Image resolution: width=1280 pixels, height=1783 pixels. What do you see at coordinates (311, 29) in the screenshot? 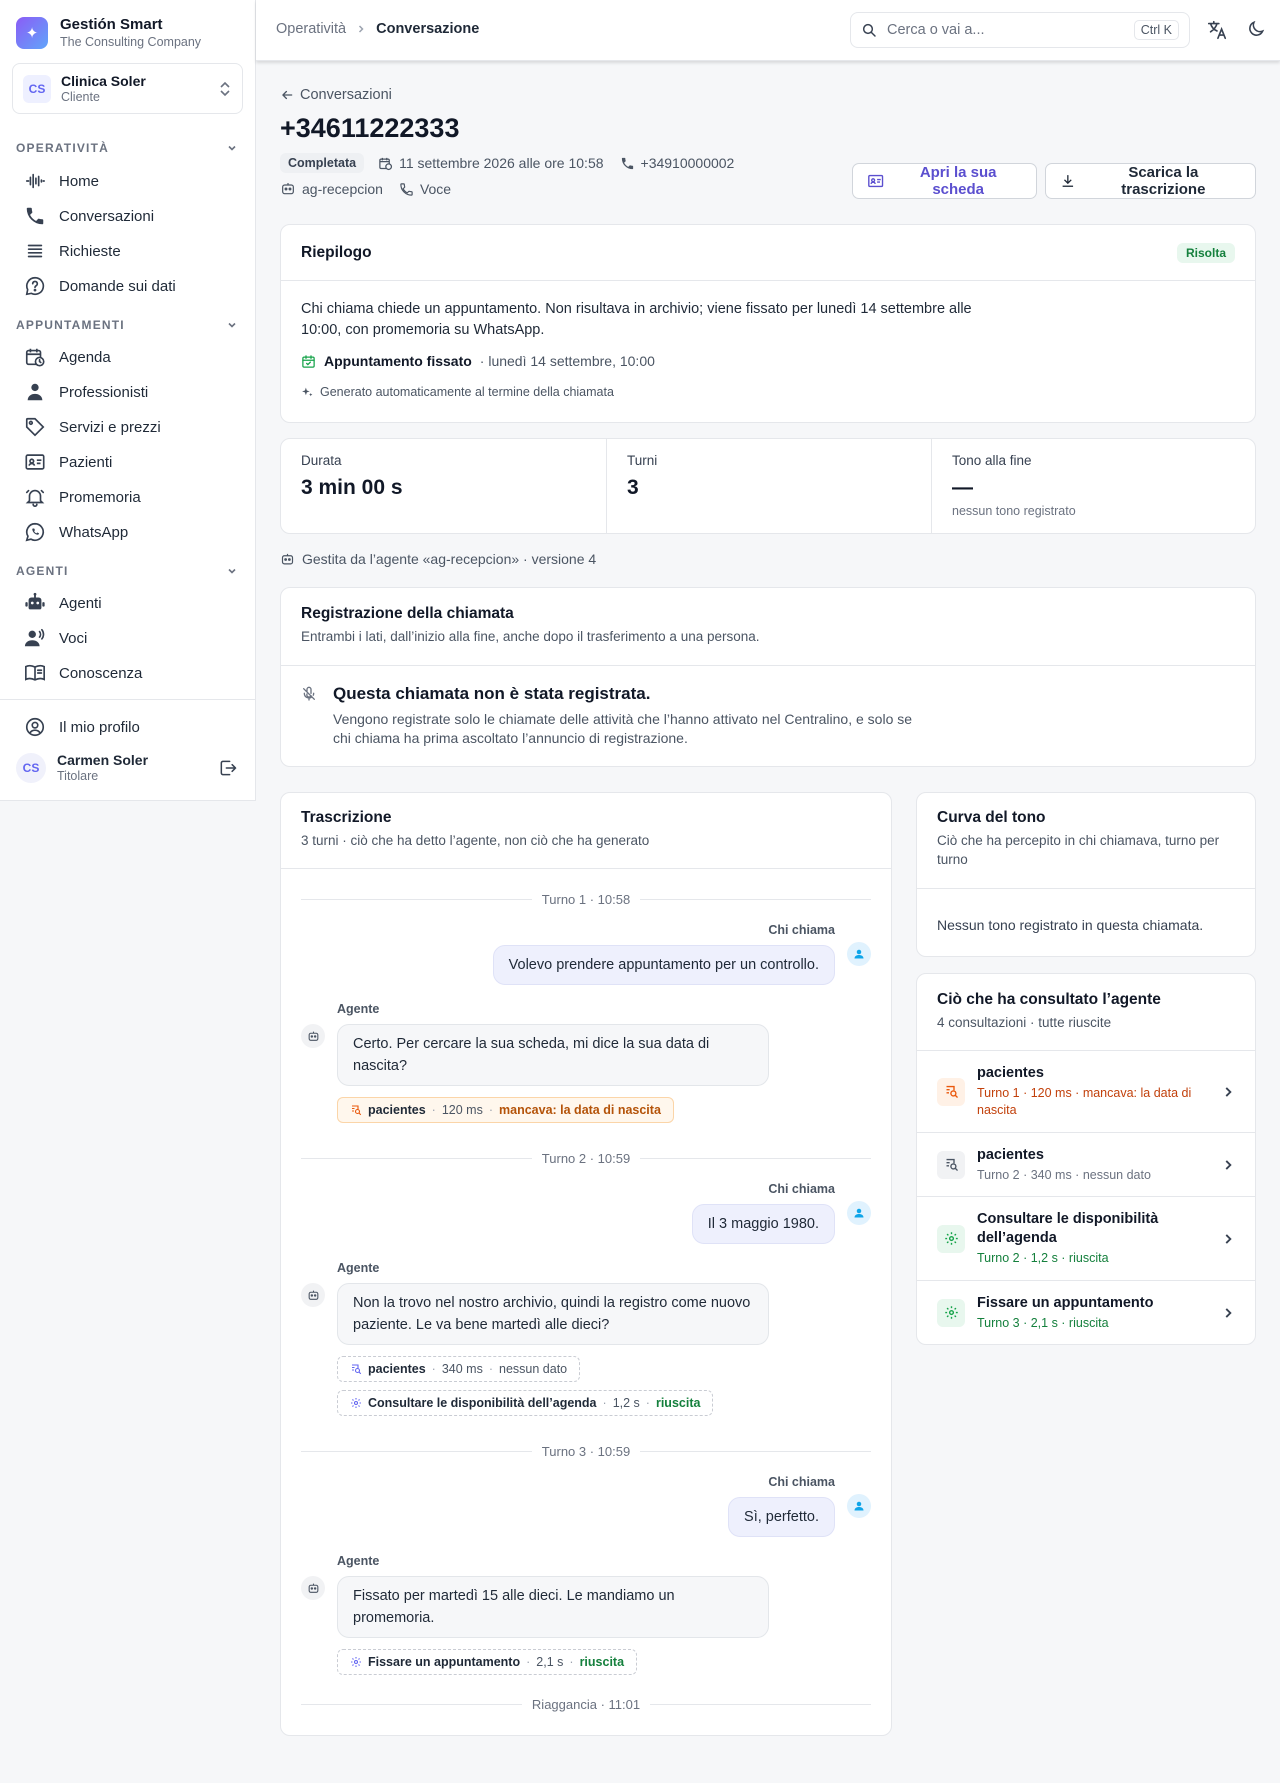
I see `breadcrumb-operativita: Operatività` at bounding box center [311, 29].